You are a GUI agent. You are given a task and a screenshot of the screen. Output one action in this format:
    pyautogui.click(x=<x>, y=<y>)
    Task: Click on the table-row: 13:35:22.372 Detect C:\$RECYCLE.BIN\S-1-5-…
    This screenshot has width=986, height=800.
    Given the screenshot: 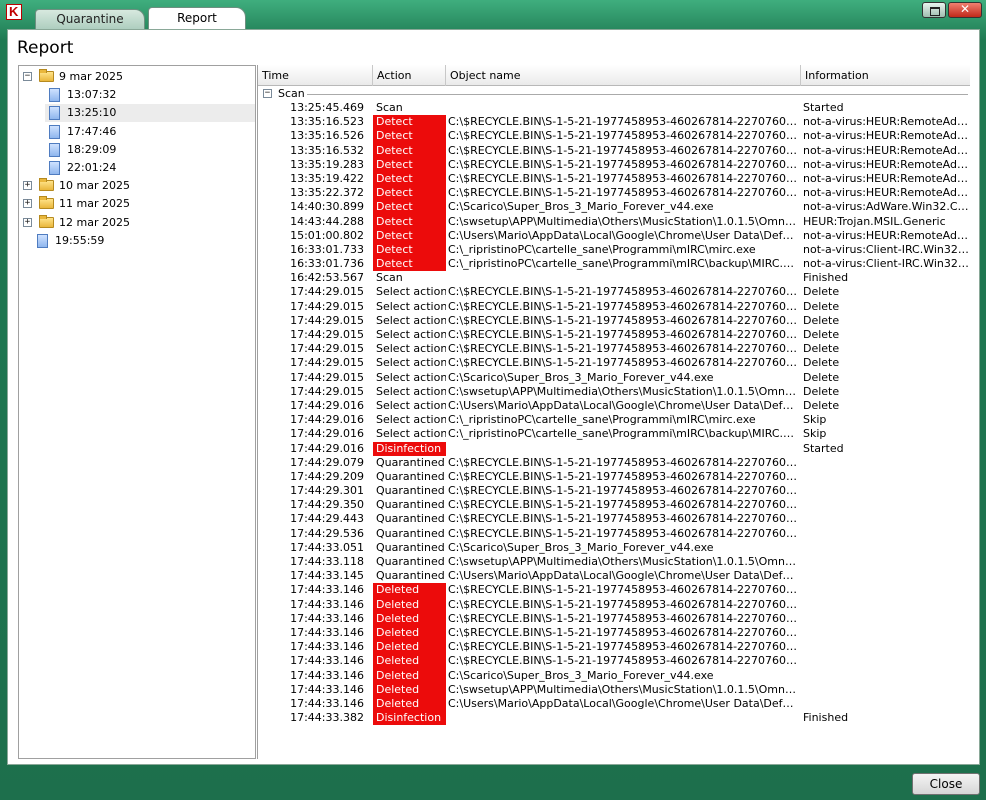 What is the action you would take?
    pyautogui.click(x=614, y=193)
    